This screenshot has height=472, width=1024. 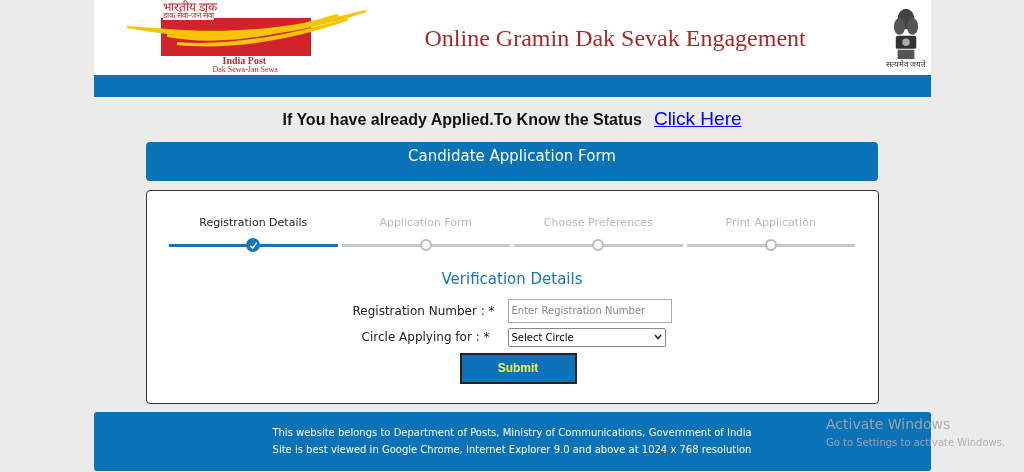 I want to click on step-label: Registration Details, so click(x=253, y=222).